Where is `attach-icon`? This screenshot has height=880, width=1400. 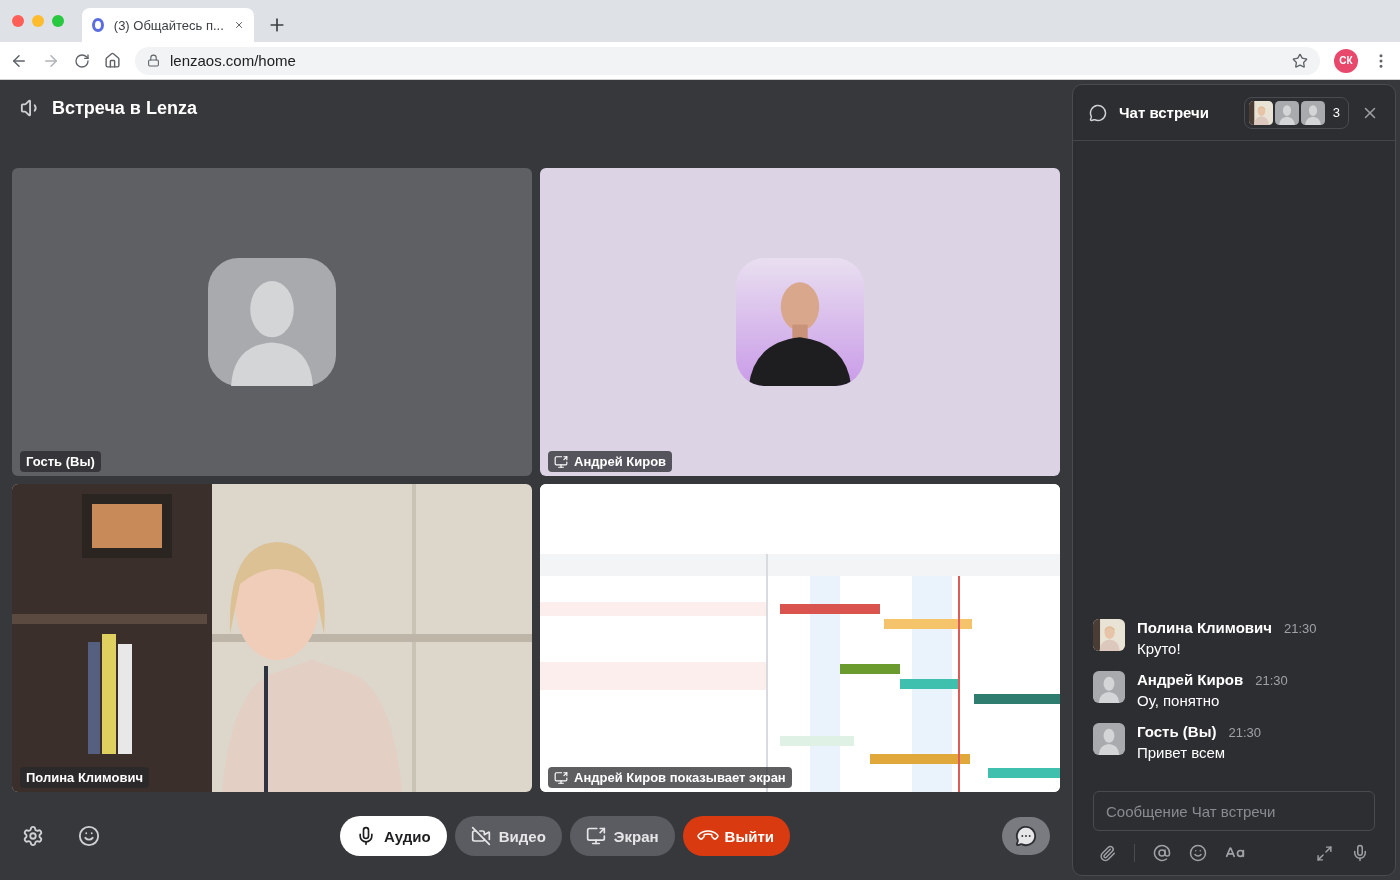
attach-icon is located at coordinates (1107, 853).